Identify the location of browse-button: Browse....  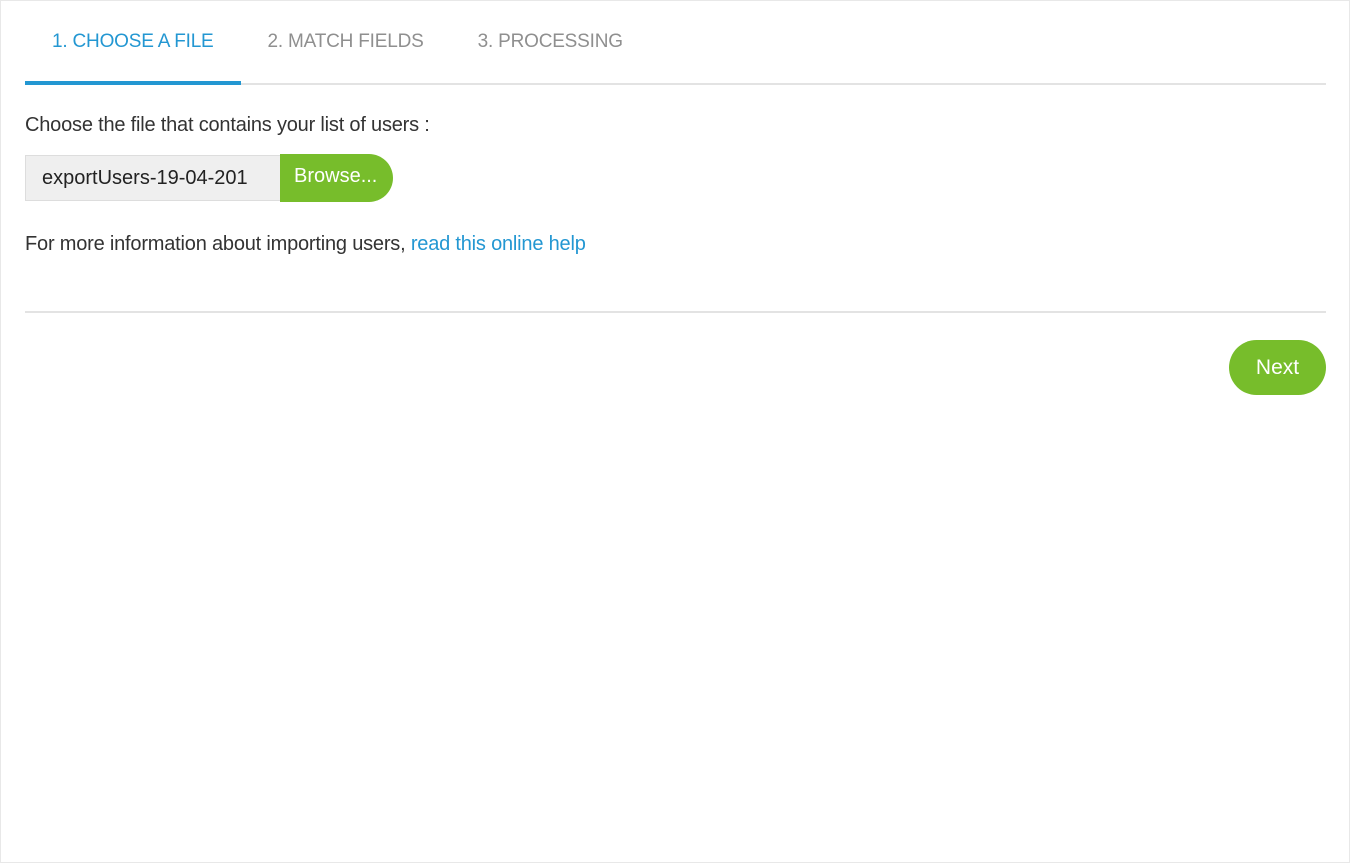
(336, 178).